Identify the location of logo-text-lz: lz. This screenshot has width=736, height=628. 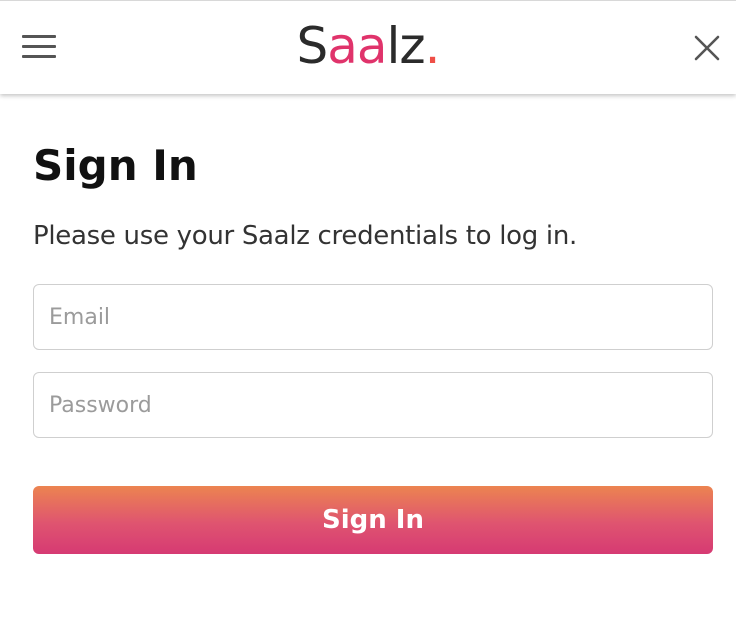
(405, 46).